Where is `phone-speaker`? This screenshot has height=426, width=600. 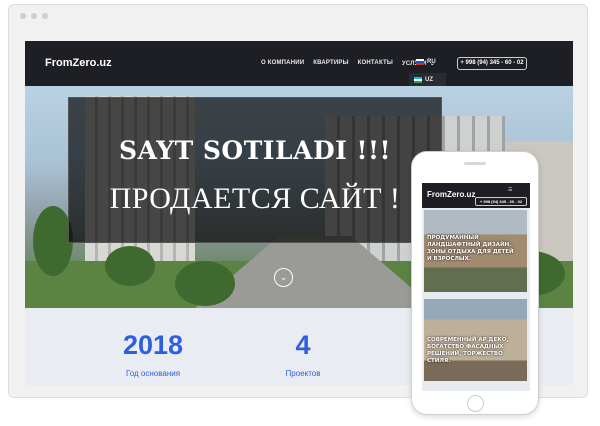 phone-speaker is located at coordinates (475, 163).